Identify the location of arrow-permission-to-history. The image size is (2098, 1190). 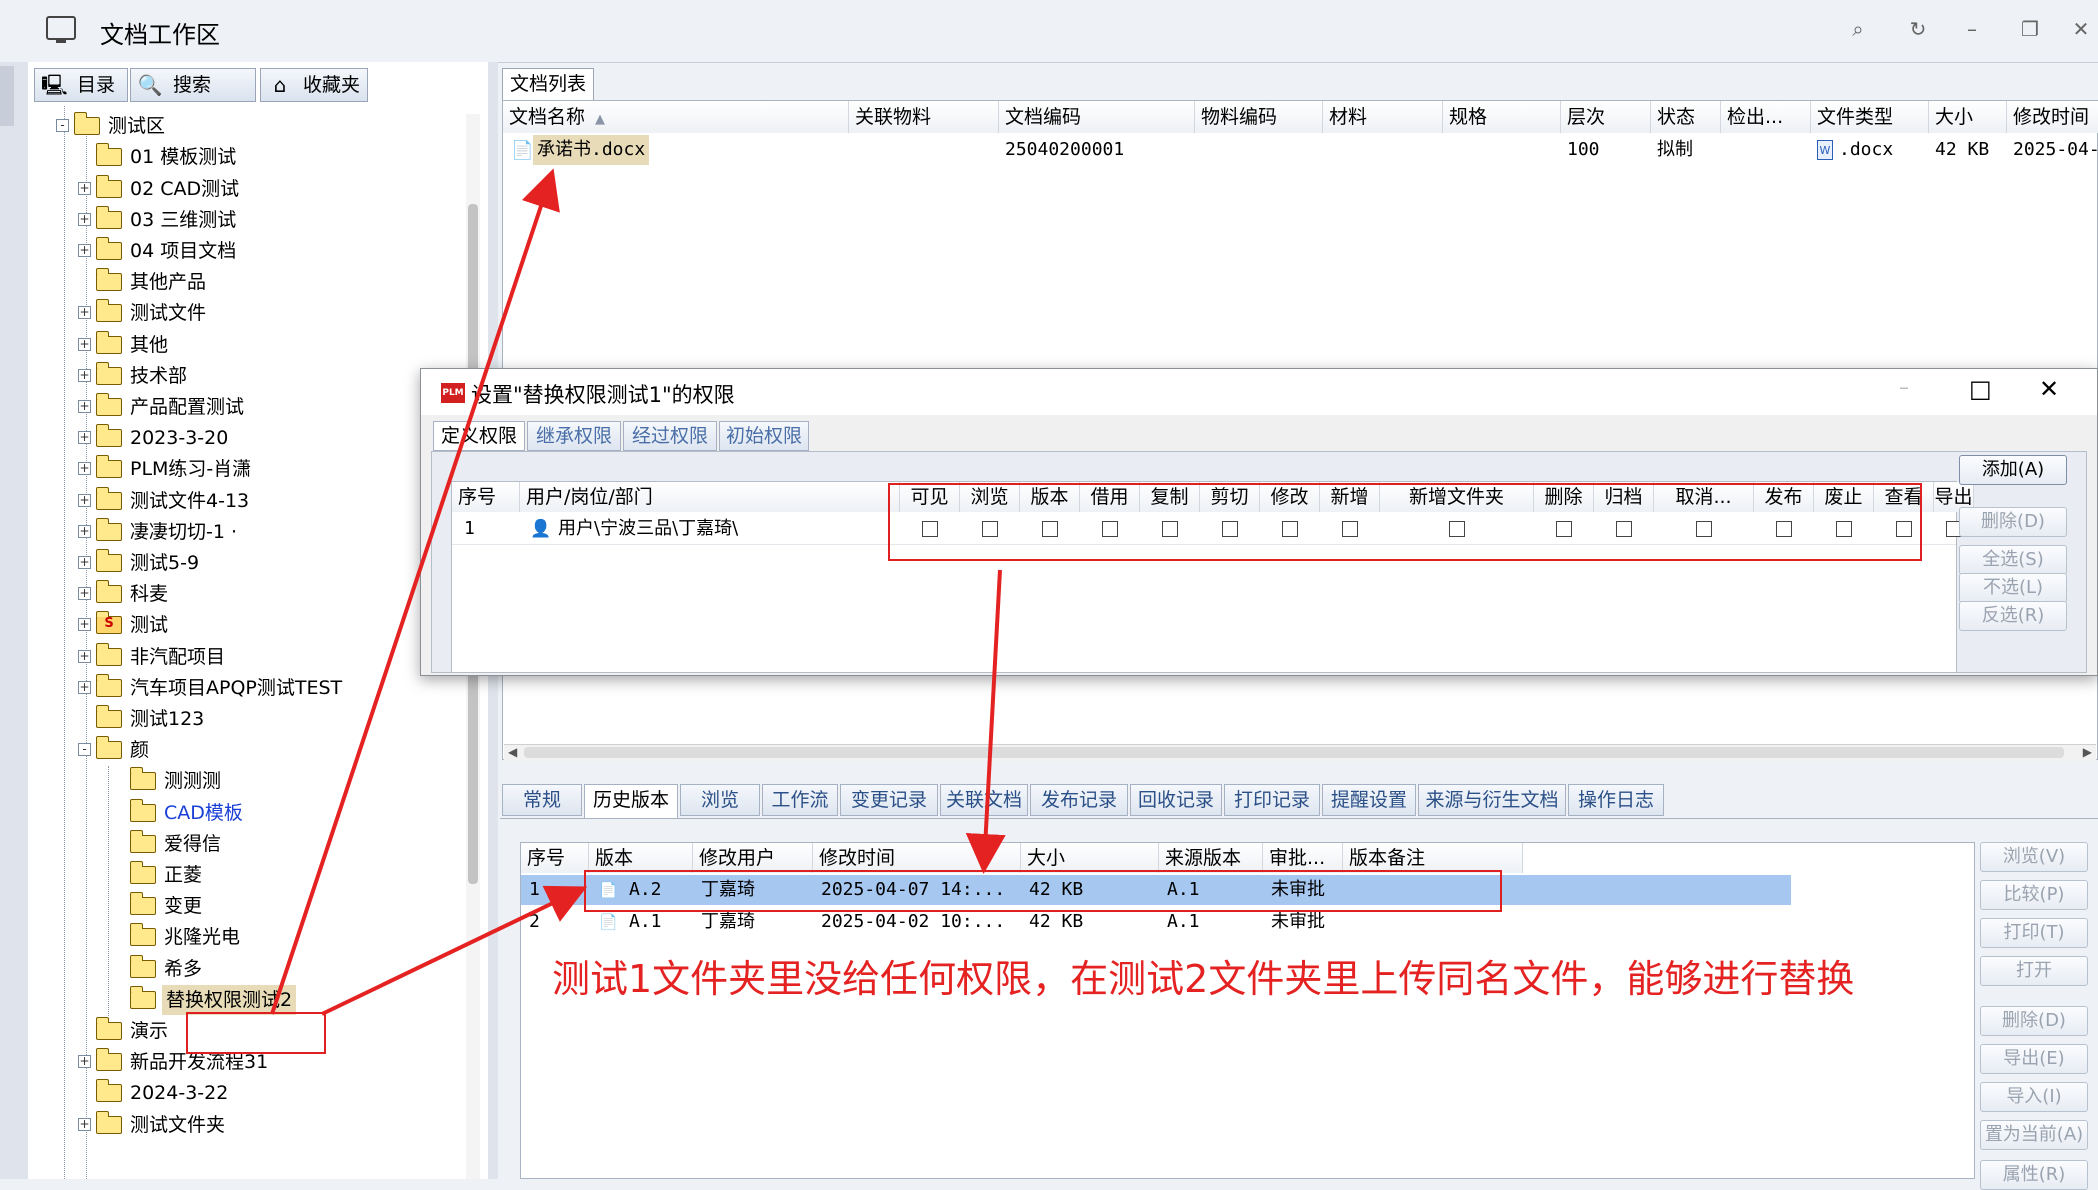
(985, 721).